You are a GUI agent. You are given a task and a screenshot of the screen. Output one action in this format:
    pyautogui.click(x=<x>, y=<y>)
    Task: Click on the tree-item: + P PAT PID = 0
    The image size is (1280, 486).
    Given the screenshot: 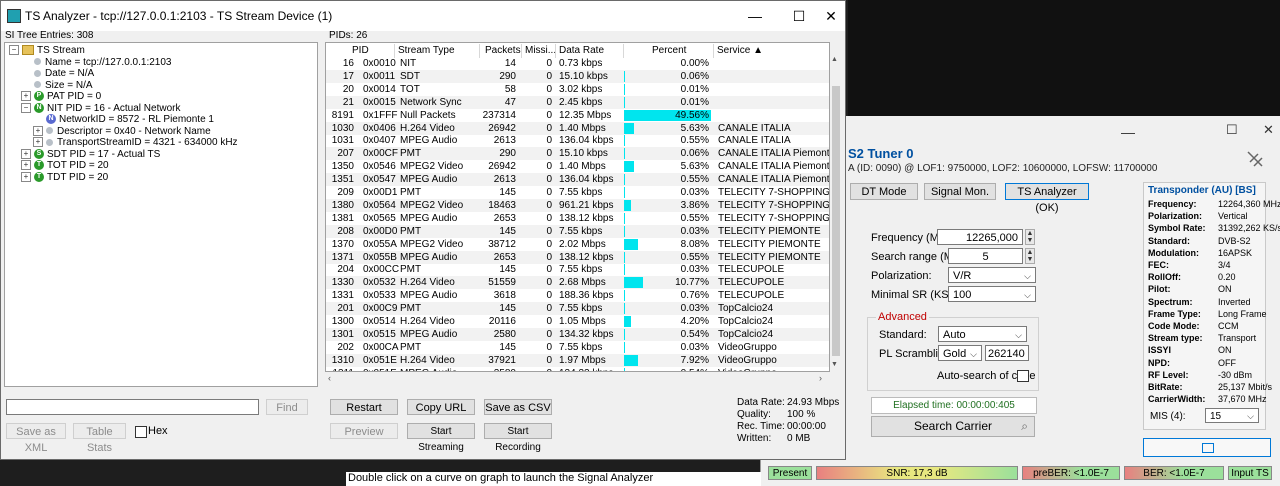 What is the action you would take?
    pyautogui.click(x=61, y=97)
    